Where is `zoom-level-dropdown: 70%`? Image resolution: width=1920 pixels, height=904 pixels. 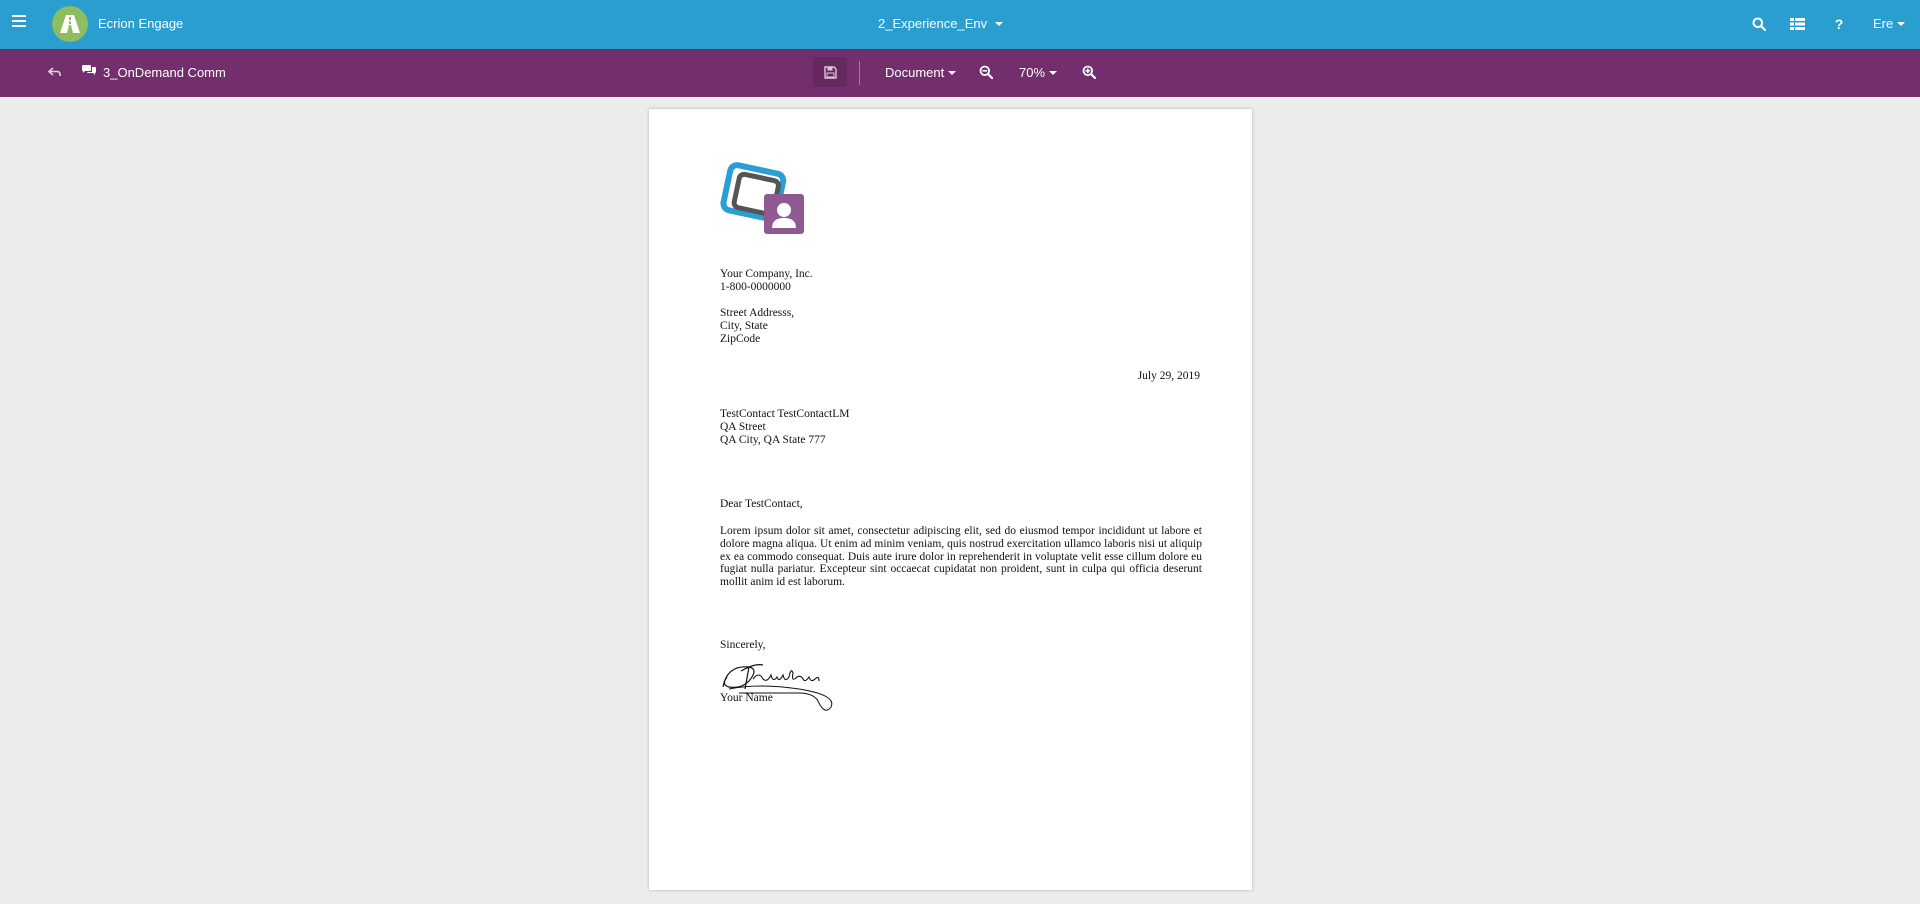 zoom-level-dropdown: 70% is located at coordinates (1038, 72).